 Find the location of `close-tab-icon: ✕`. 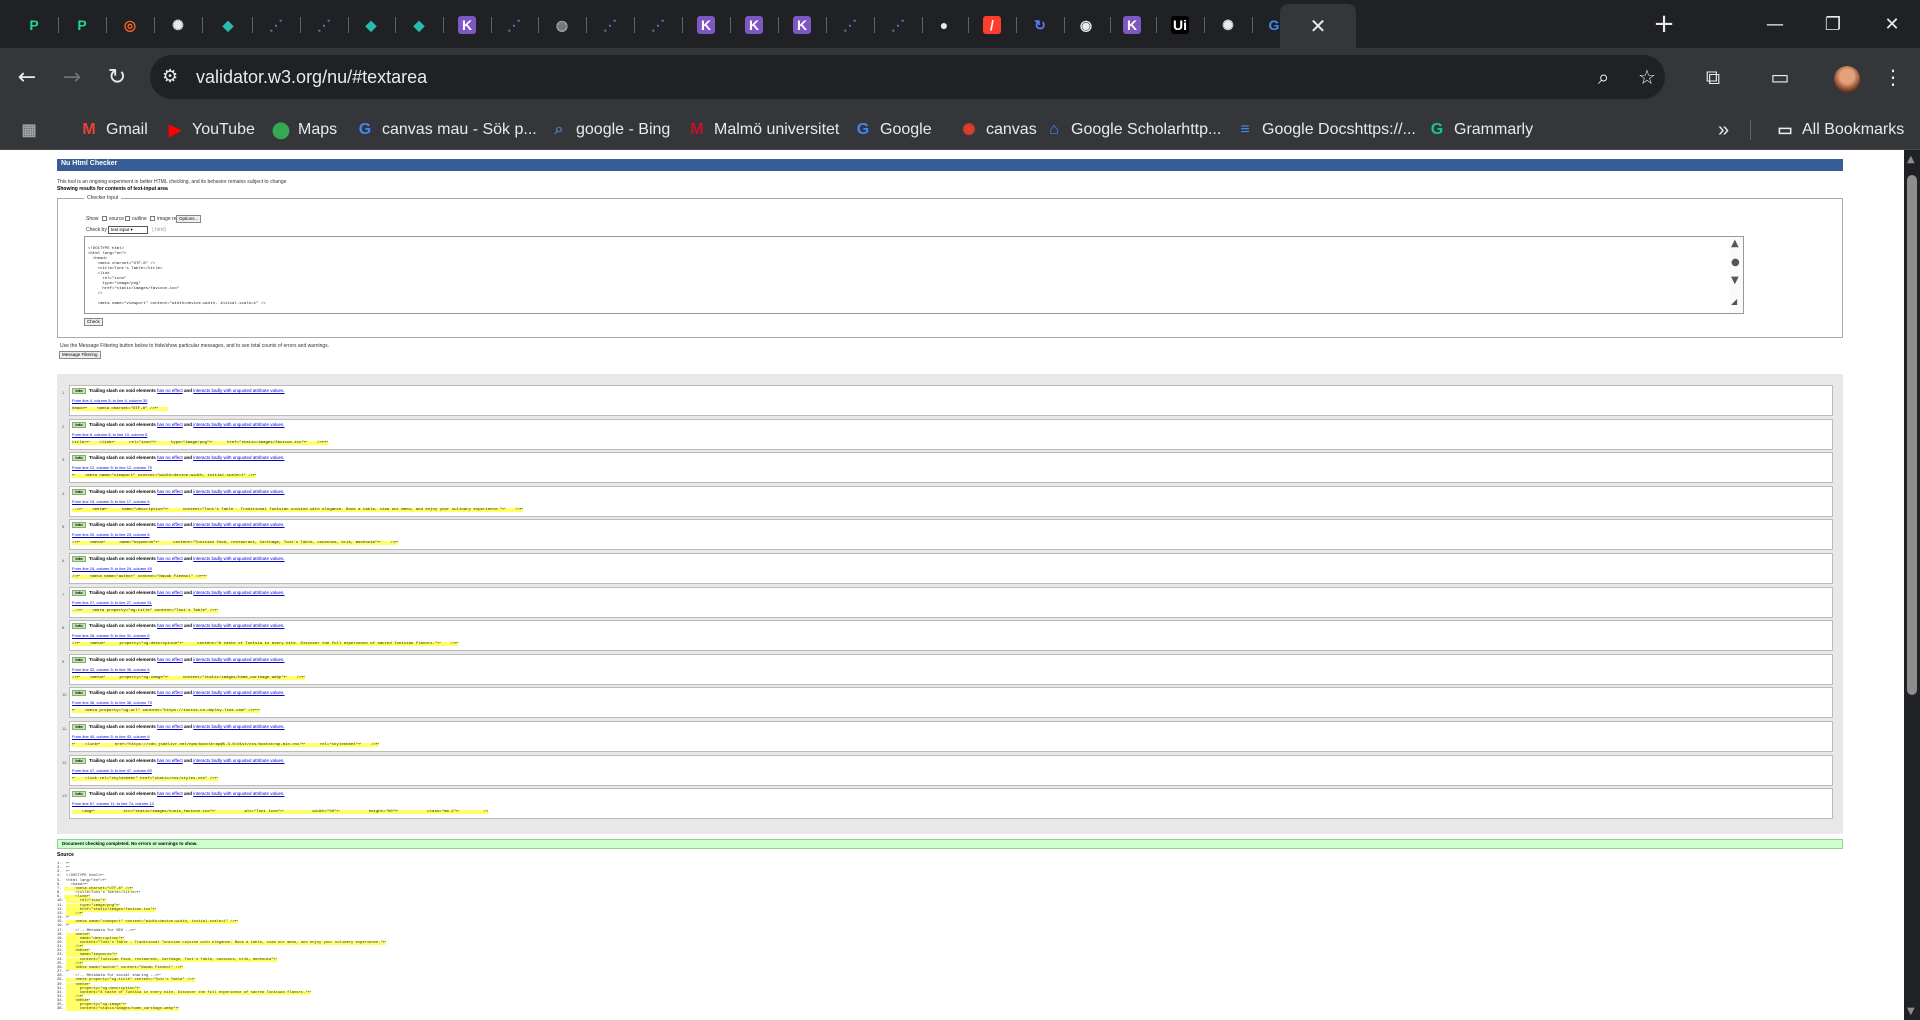

close-tab-icon: ✕ is located at coordinates (1318, 26).